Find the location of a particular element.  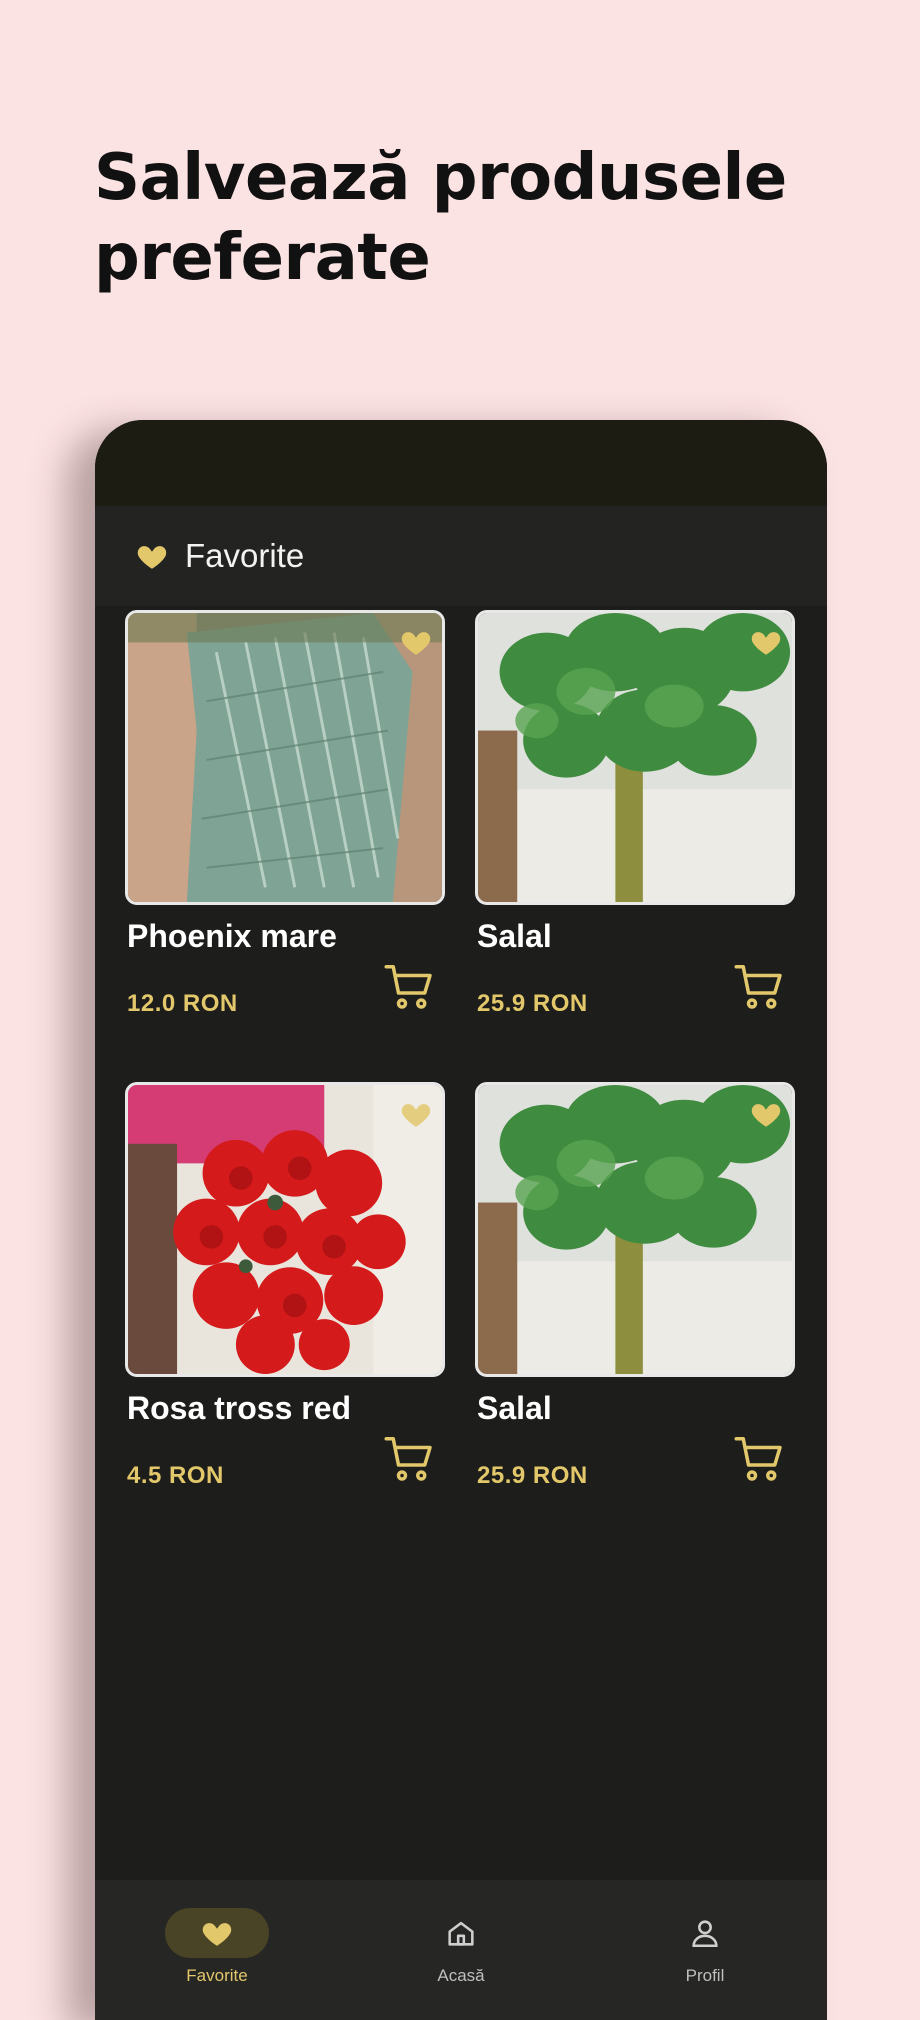

app-bar-title: Favorite is located at coordinates (245, 555).